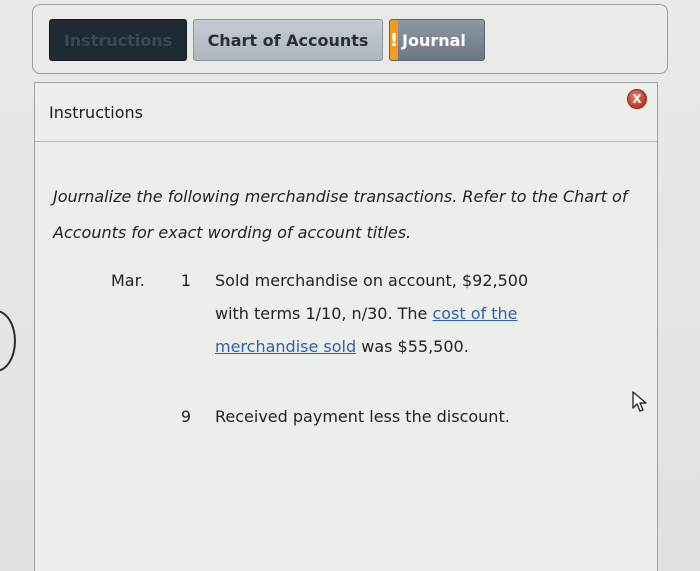 This screenshot has height=571, width=700. I want to click on panel-title: Instructions, so click(96, 112).